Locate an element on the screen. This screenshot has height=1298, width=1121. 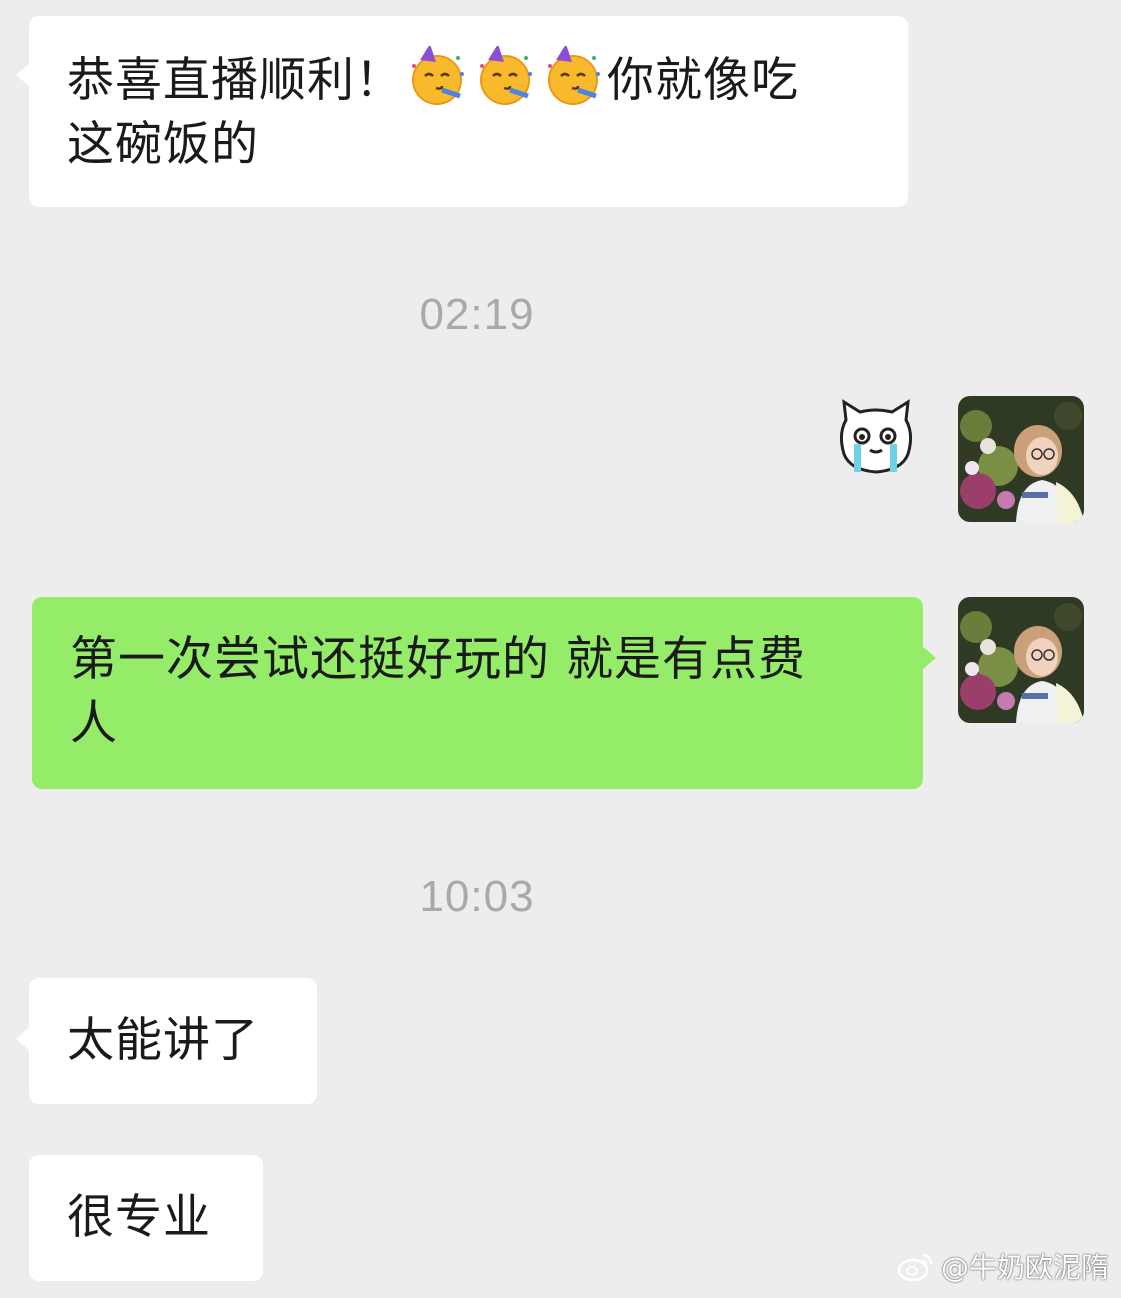
message-line: 第一次尝试还挺好玩的 就是有点费 is located at coordinates (438, 659).